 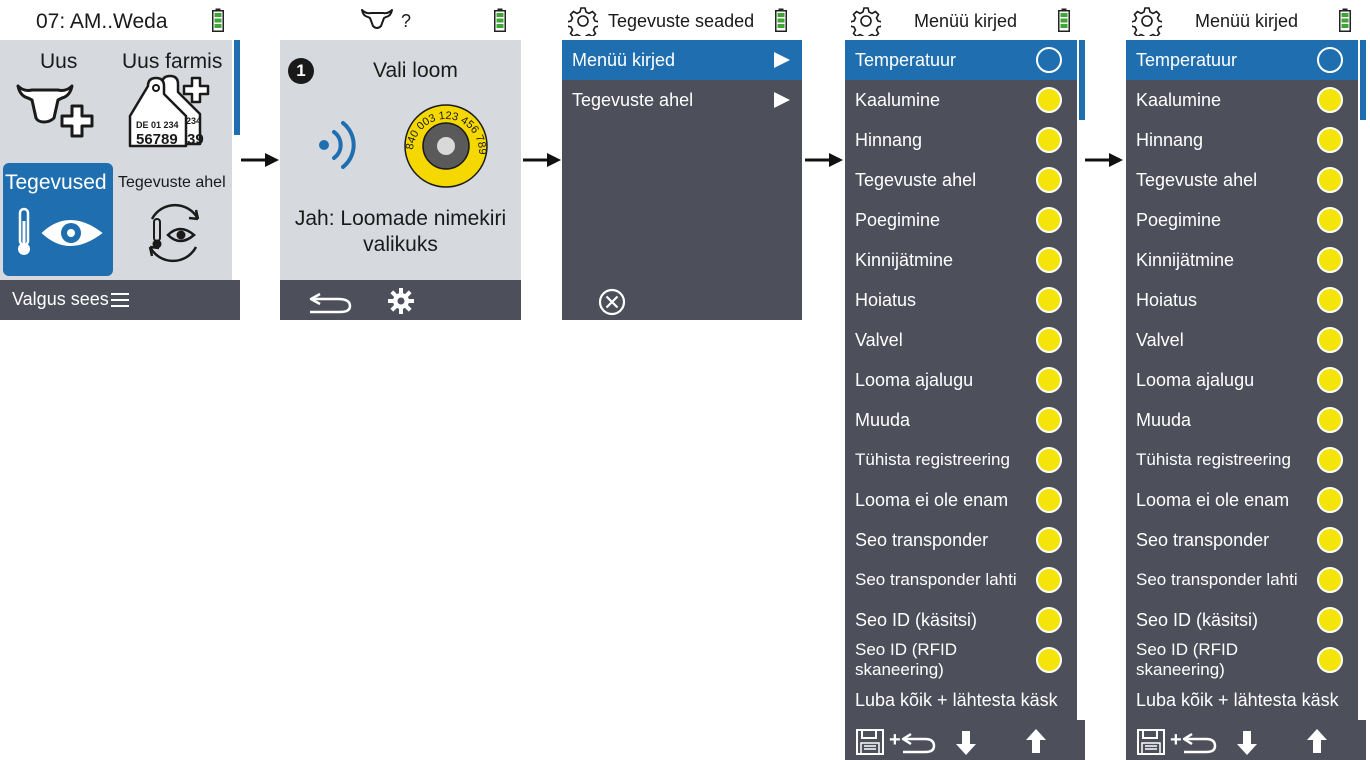 I want to click on tile-activities: Tegevused, so click(x=58, y=219).